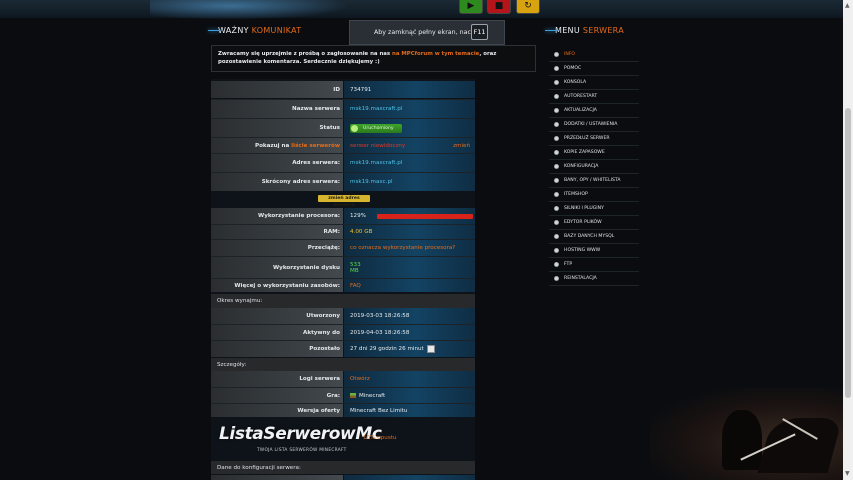 The width and height of the screenshot is (853, 480). I want to click on fullscreen-notice: Aby zamknąć pełny ekran, naciśnij F11, so click(427, 32).